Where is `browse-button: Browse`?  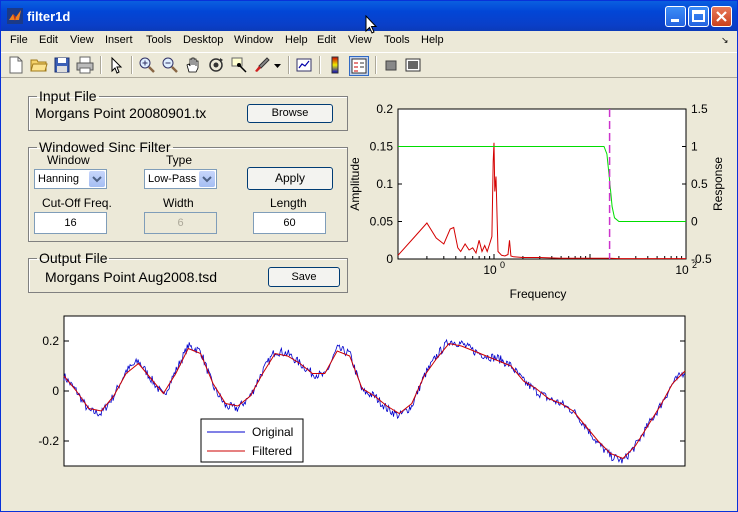 browse-button: Browse is located at coordinates (290, 113).